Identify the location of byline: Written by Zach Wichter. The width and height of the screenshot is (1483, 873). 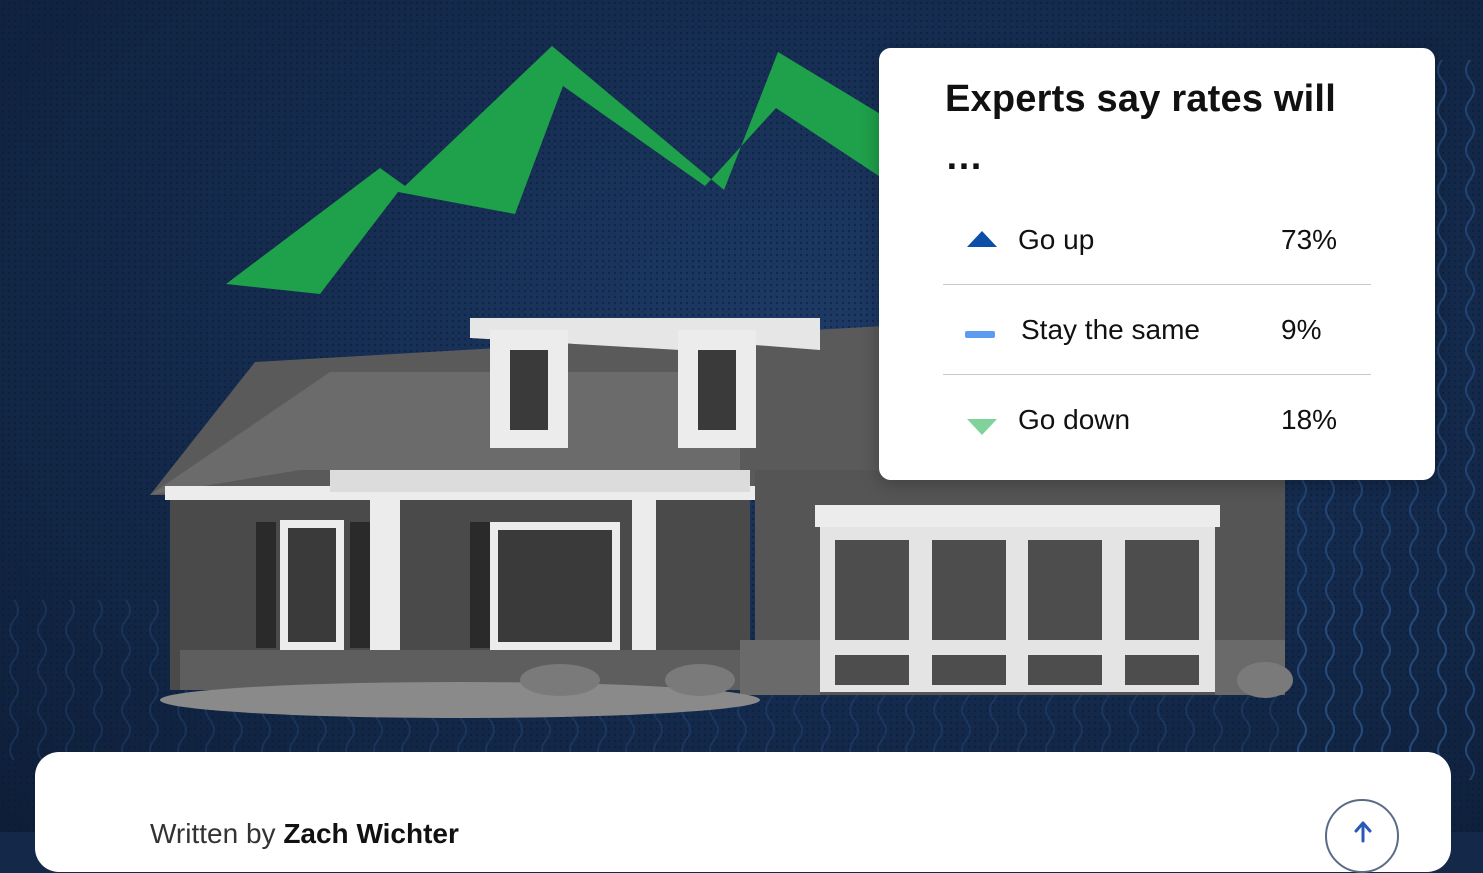
(304, 834).